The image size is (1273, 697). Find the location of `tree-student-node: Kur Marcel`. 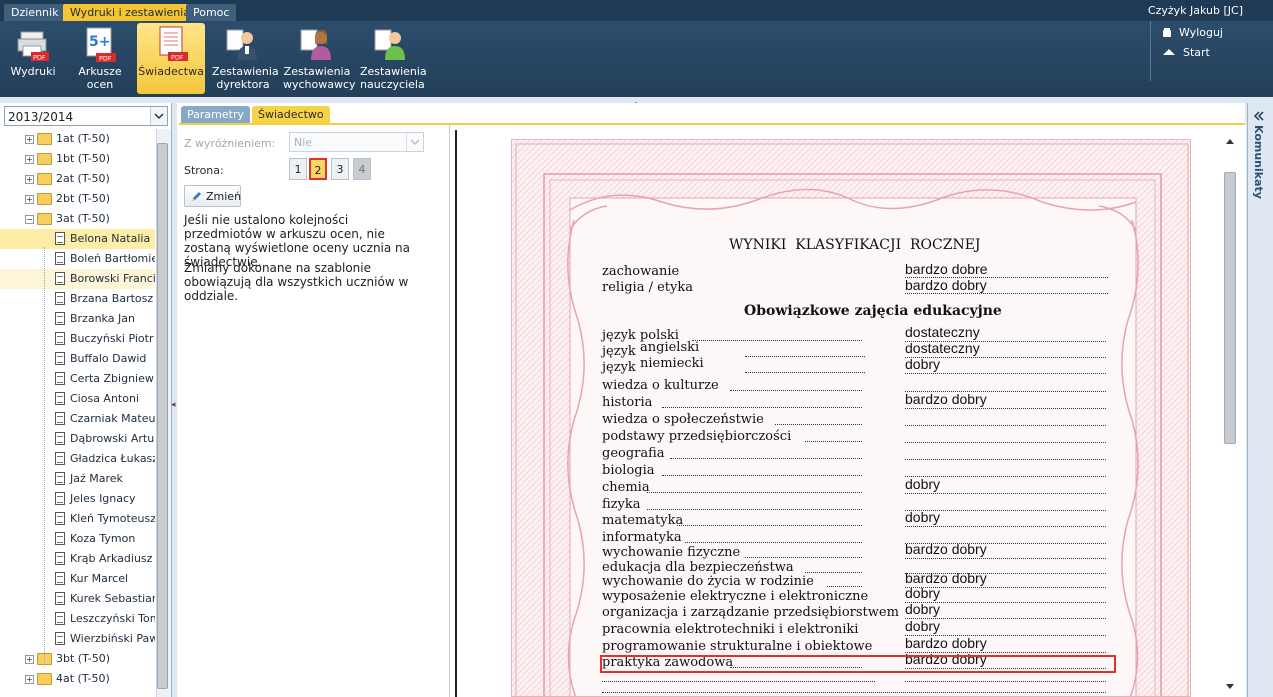

tree-student-node: Kur Marcel is located at coordinates (77, 579).